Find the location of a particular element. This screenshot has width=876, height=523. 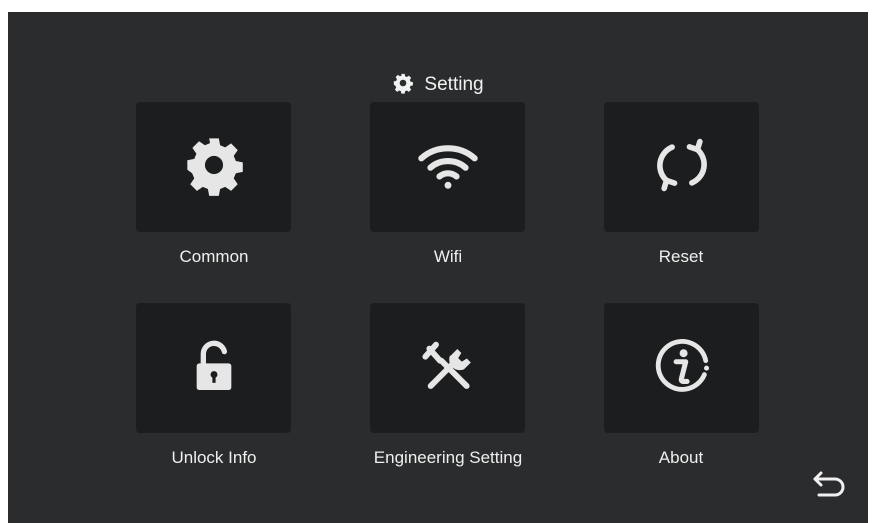

tile-wifi-label: Wifi is located at coordinates (448, 256).